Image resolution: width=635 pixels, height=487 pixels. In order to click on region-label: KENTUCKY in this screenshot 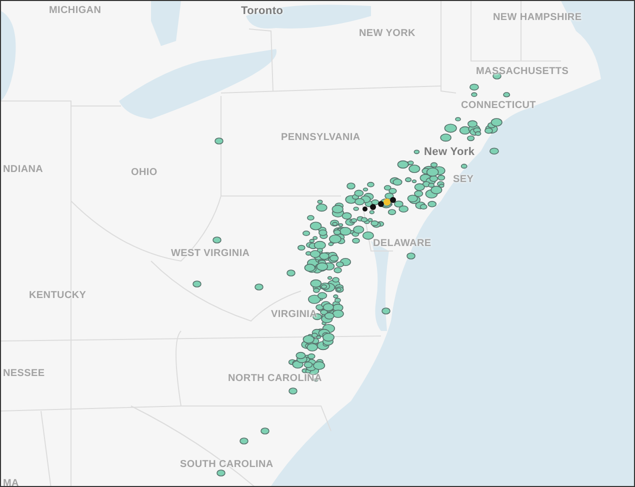, I will do `click(57, 295)`.